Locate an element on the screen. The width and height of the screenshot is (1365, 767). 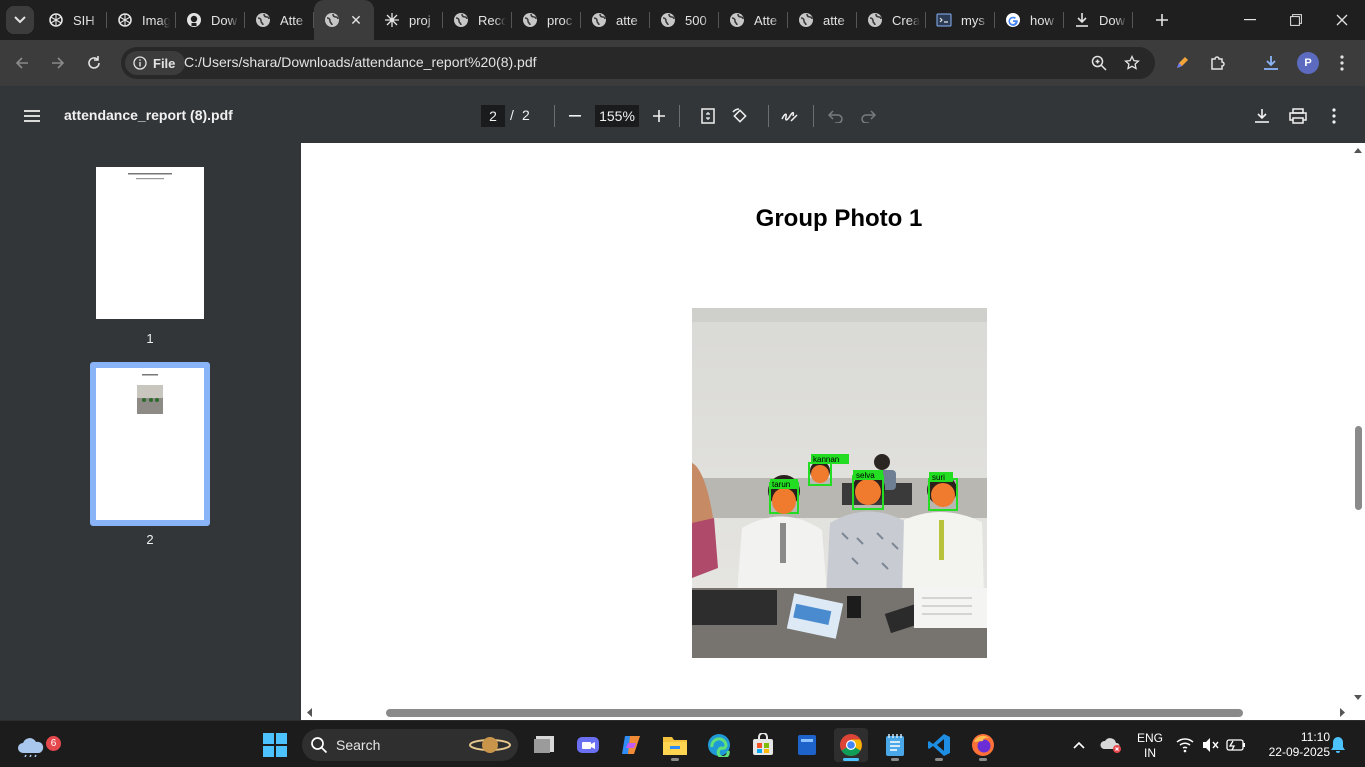
zoom-in-button is located at coordinates (659, 116).